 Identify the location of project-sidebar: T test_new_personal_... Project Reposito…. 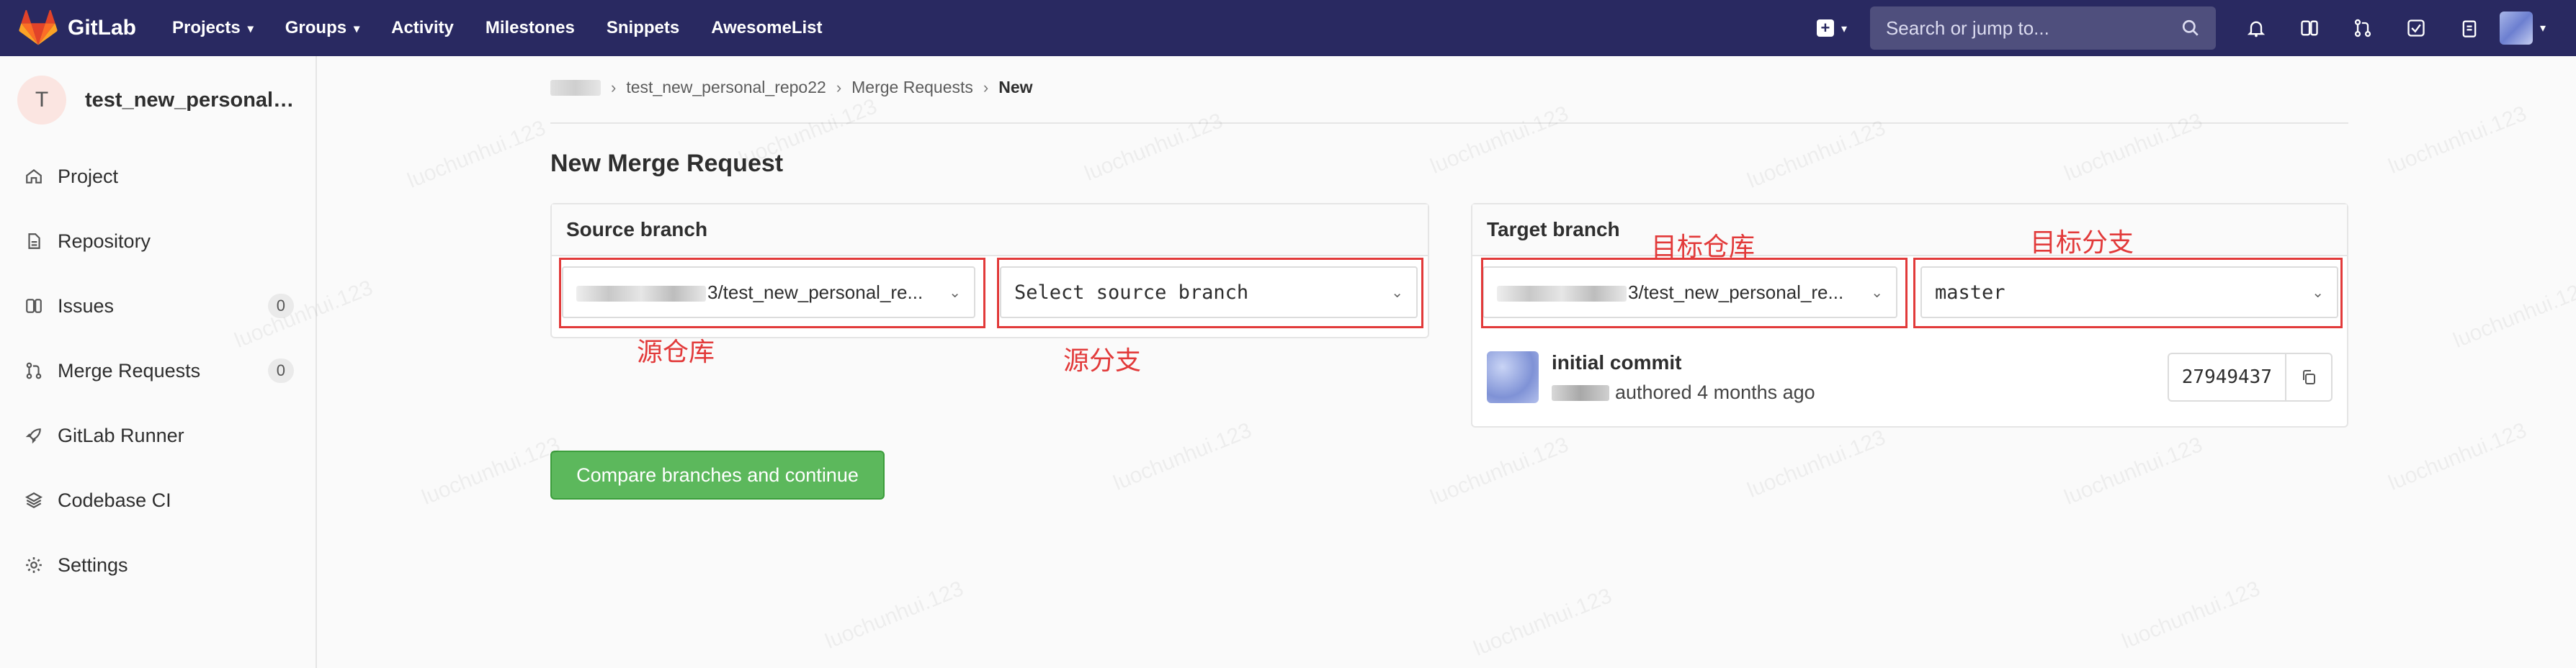
(158, 362).